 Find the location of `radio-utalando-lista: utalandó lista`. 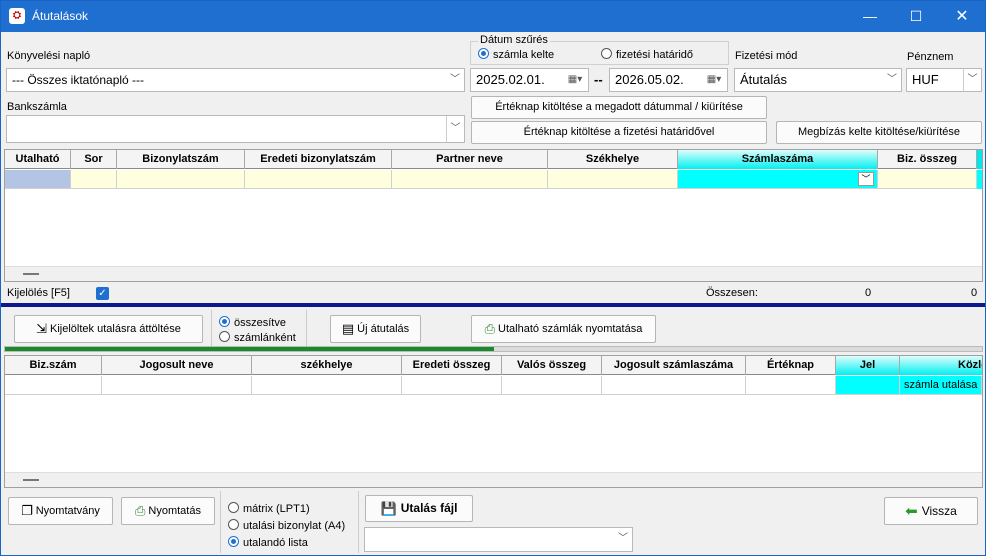

radio-utalando-lista: utalandó lista is located at coordinates (268, 542).